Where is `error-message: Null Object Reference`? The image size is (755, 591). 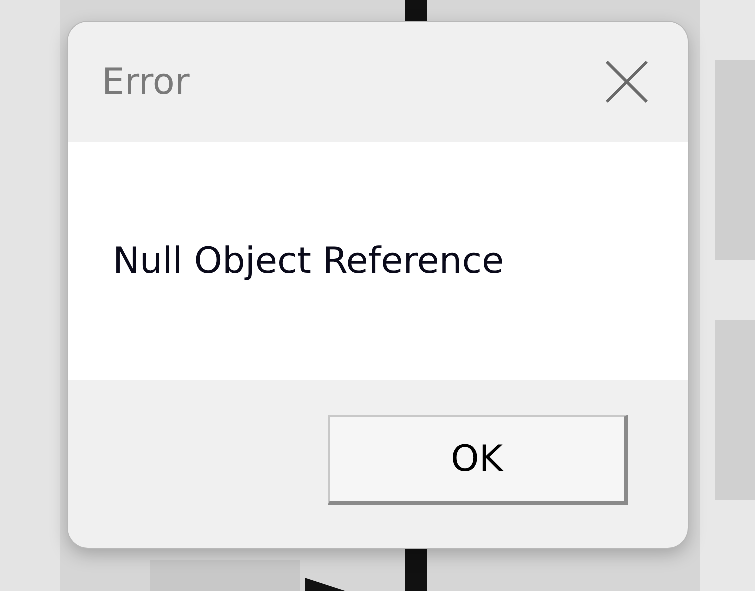 error-message: Null Object Reference is located at coordinates (308, 261).